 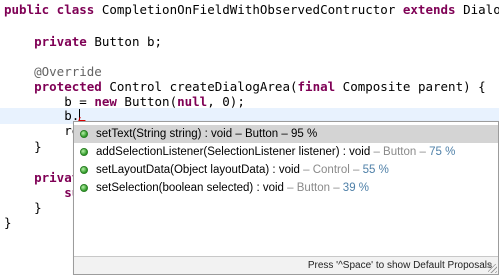 I want to click on code-line-7: re, so click(x=42, y=130).